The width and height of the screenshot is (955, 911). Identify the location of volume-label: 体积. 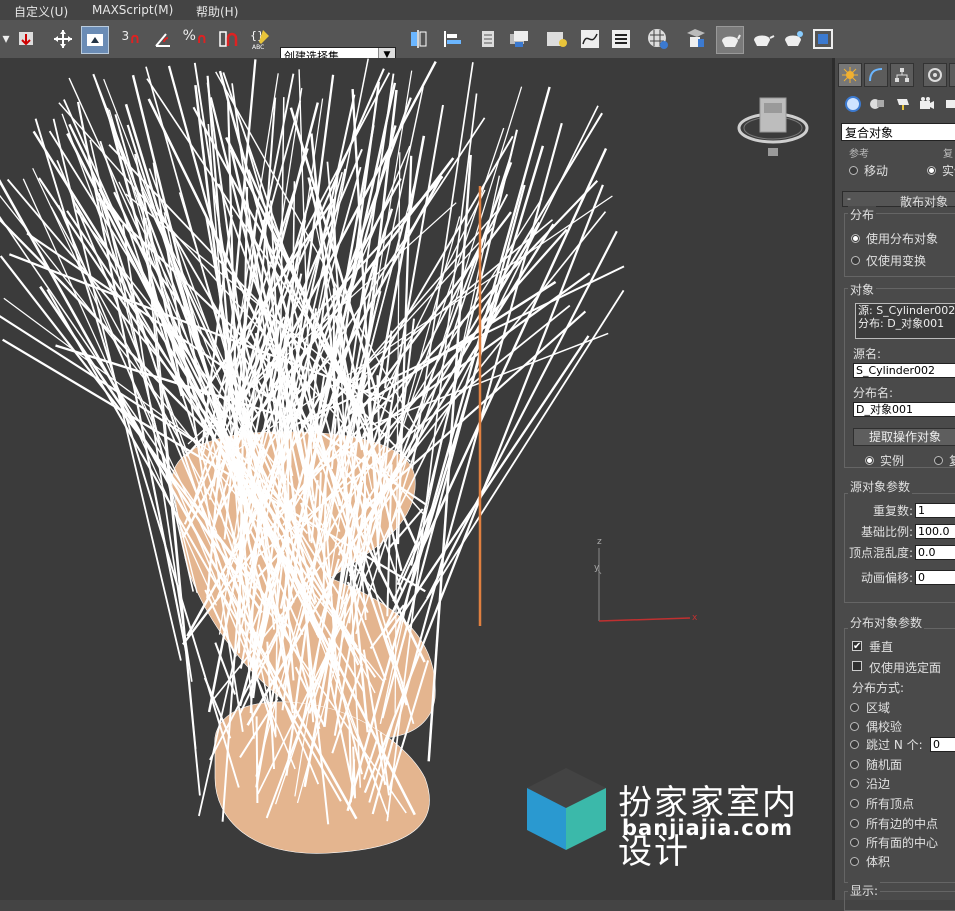
(878, 861).